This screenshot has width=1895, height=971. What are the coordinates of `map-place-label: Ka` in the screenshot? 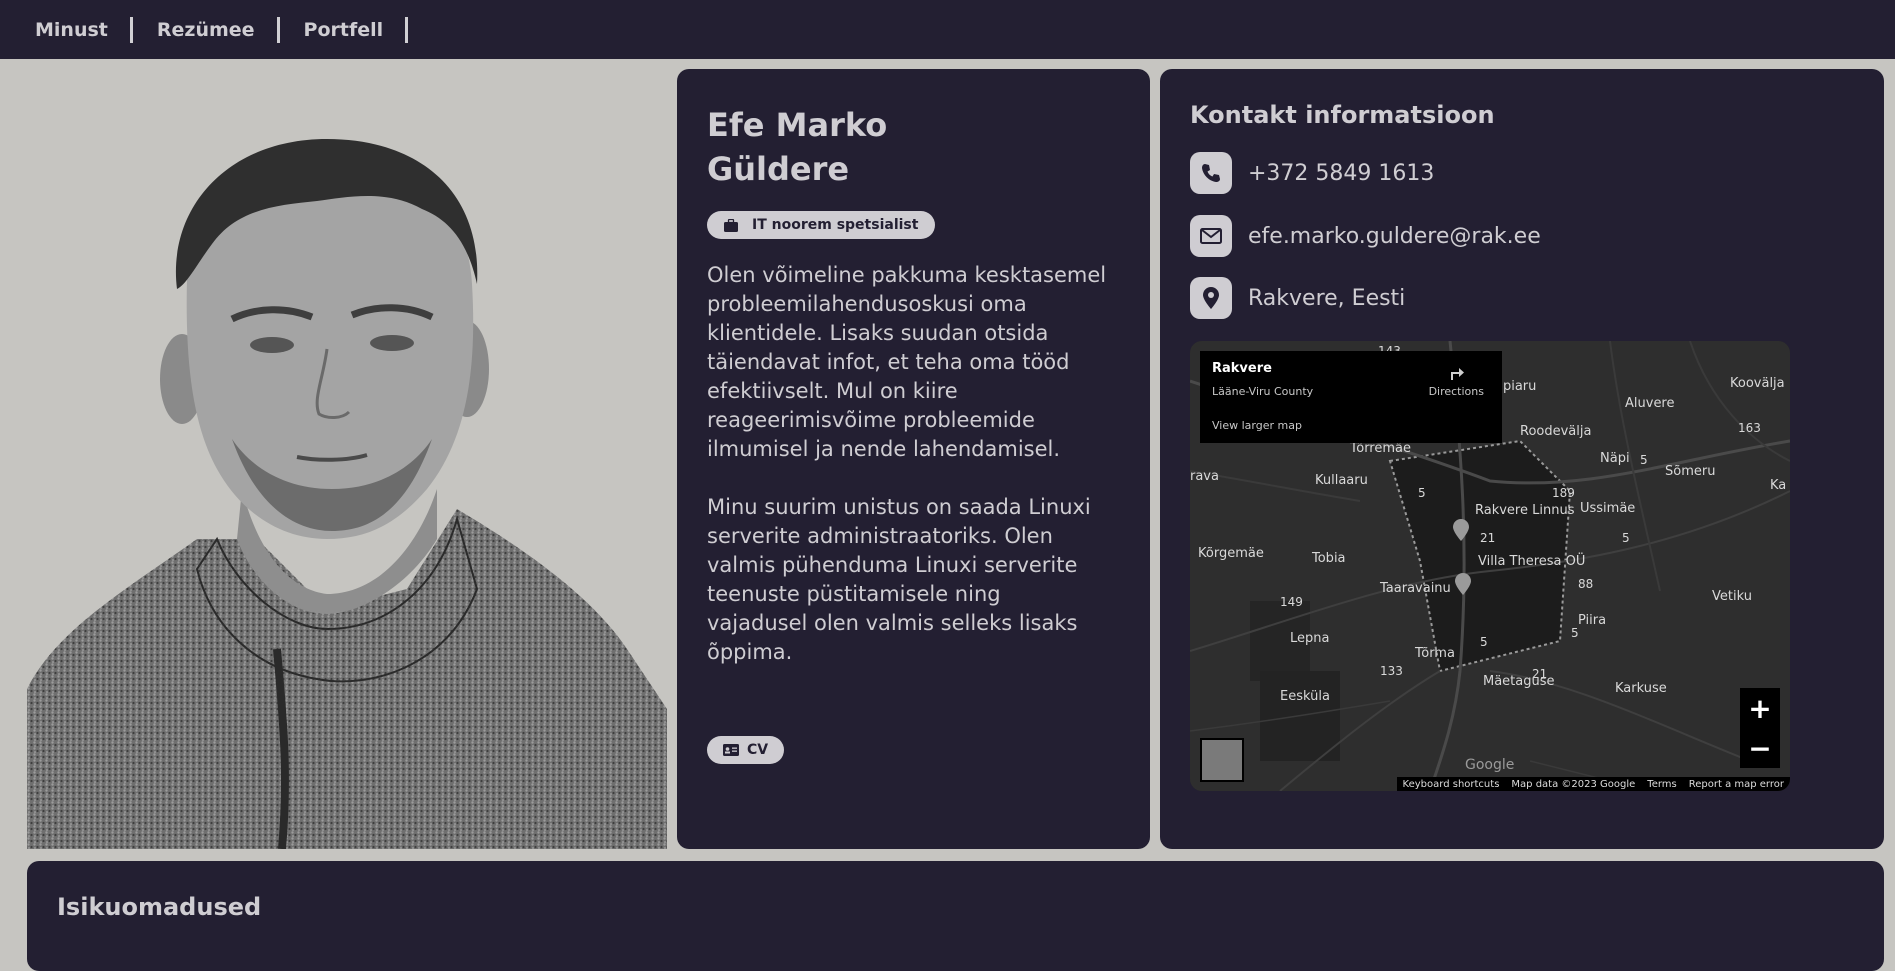 It's located at (1778, 485).